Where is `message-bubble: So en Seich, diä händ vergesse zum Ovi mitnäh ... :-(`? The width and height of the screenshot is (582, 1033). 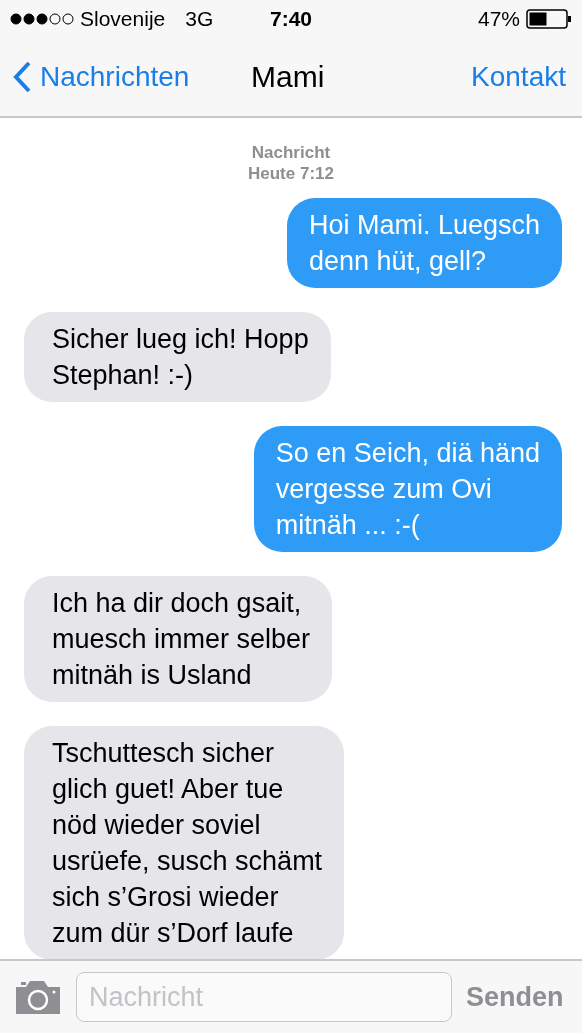 message-bubble: So en Seich, diä händ vergesse zum Ovi mitnäh ... :-( is located at coordinates (407, 489).